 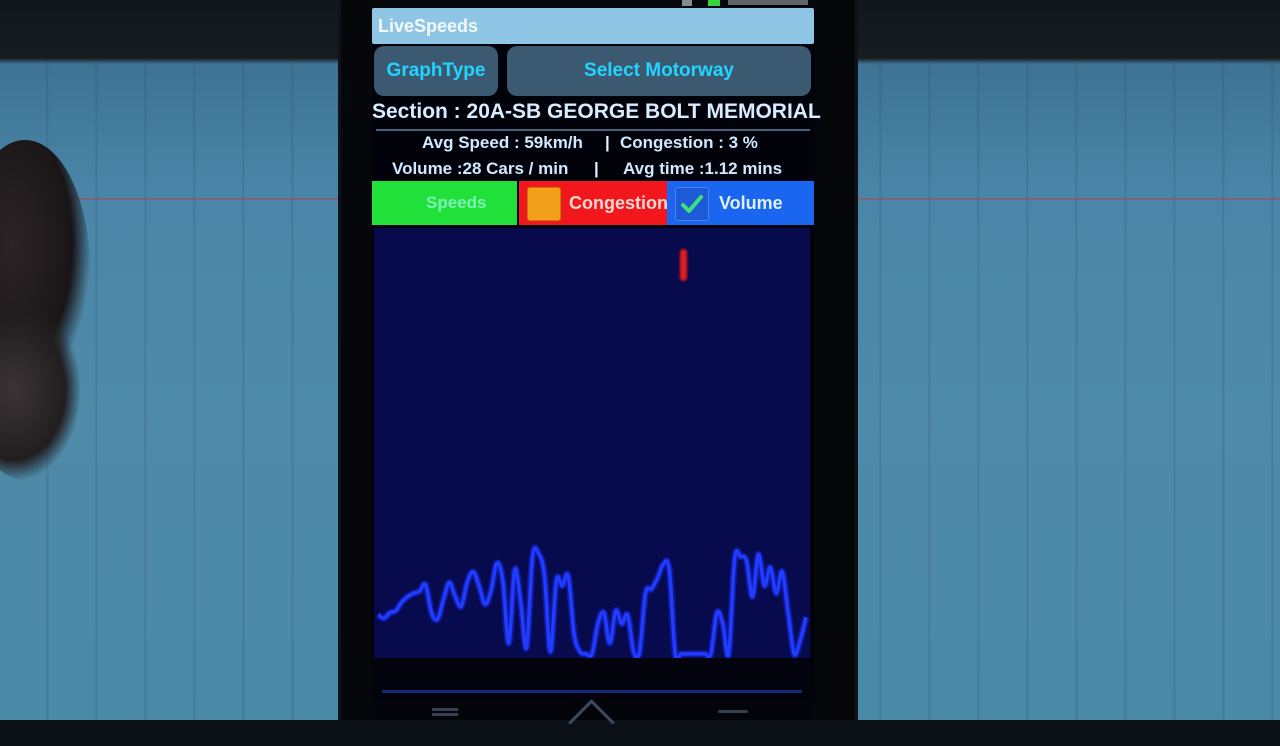 I want to click on app-title-bar: LiveSpeeds, so click(x=593, y=26).